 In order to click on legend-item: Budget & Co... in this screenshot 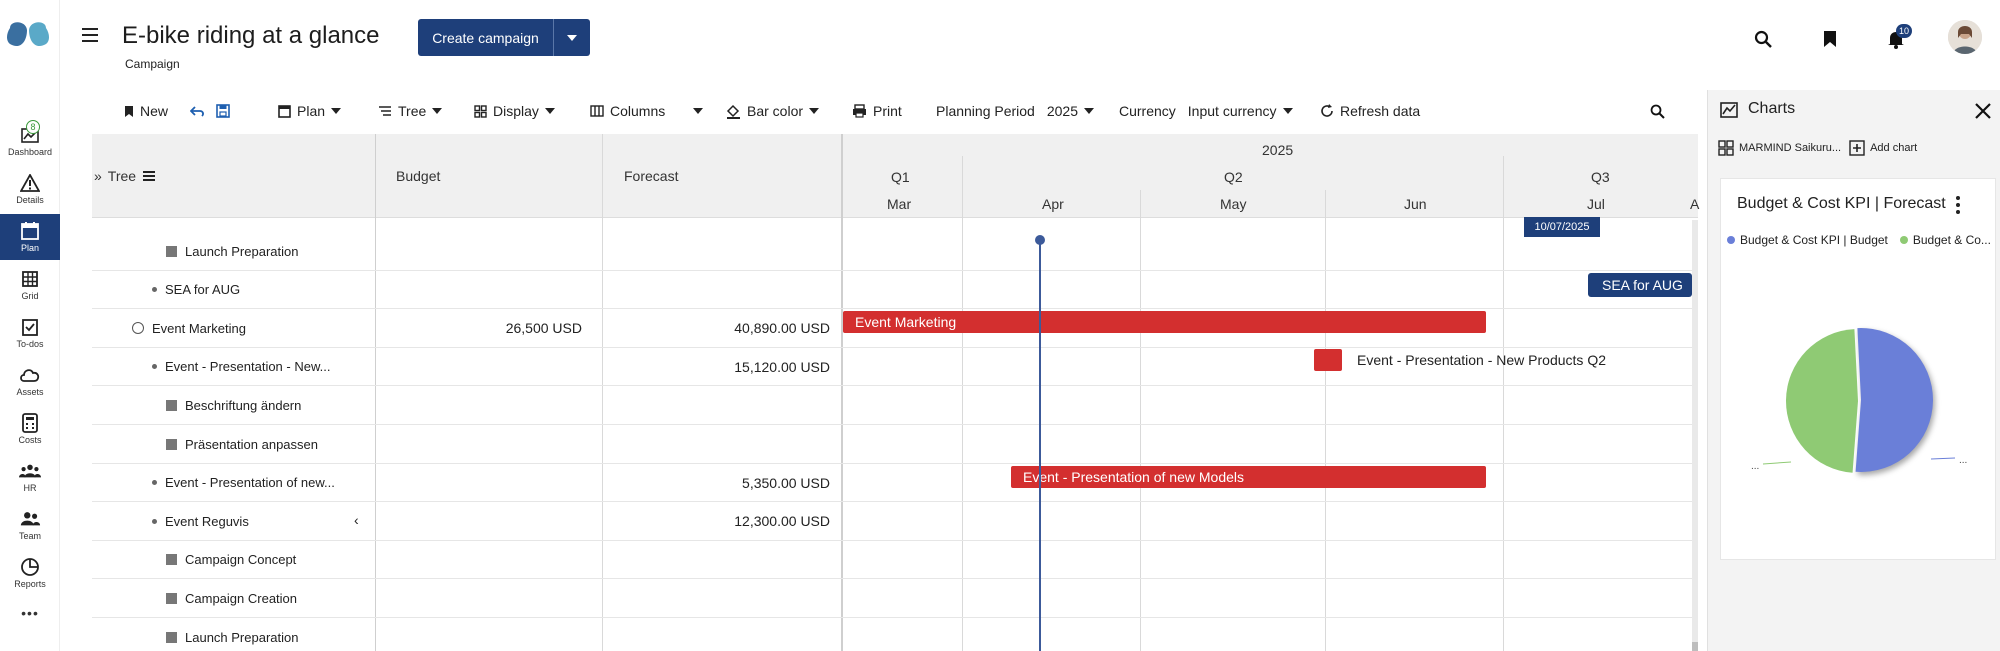, I will do `click(1945, 240)`.